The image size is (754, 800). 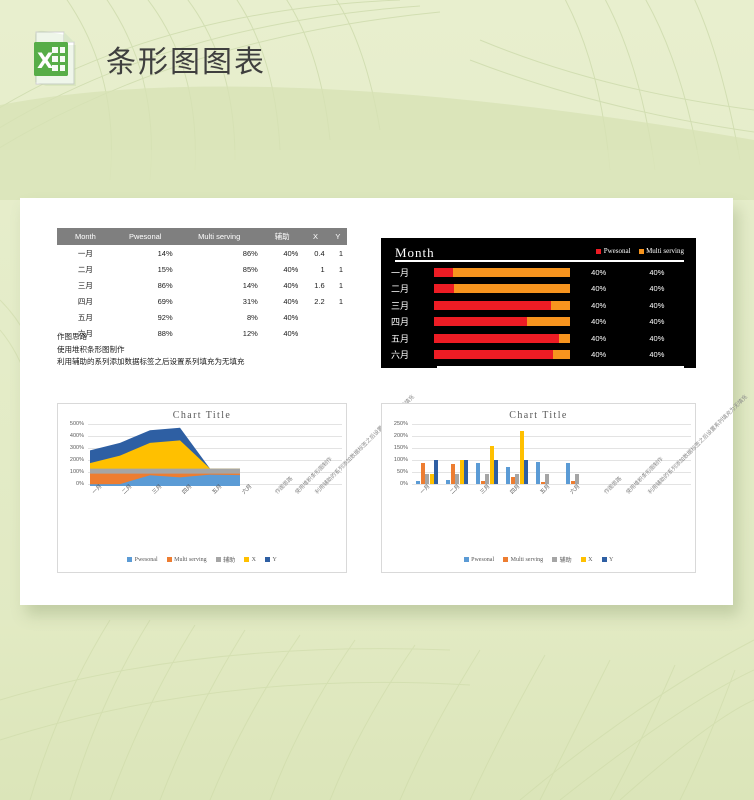 What do you see at coordinates (560, 367) in the screenshot?
I see `dark-chart-axis-line` at bounding box center [560, 367].